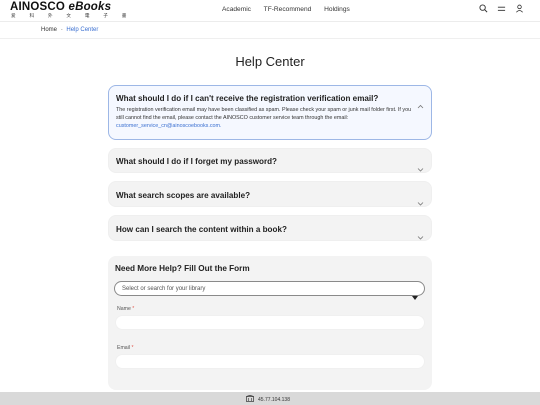  What do you see at coordinates (72, 16) in the screenshot?
I see `logo-subtitle: 爱 科 外 文 電 子 書` at bounding box center [72, 16].